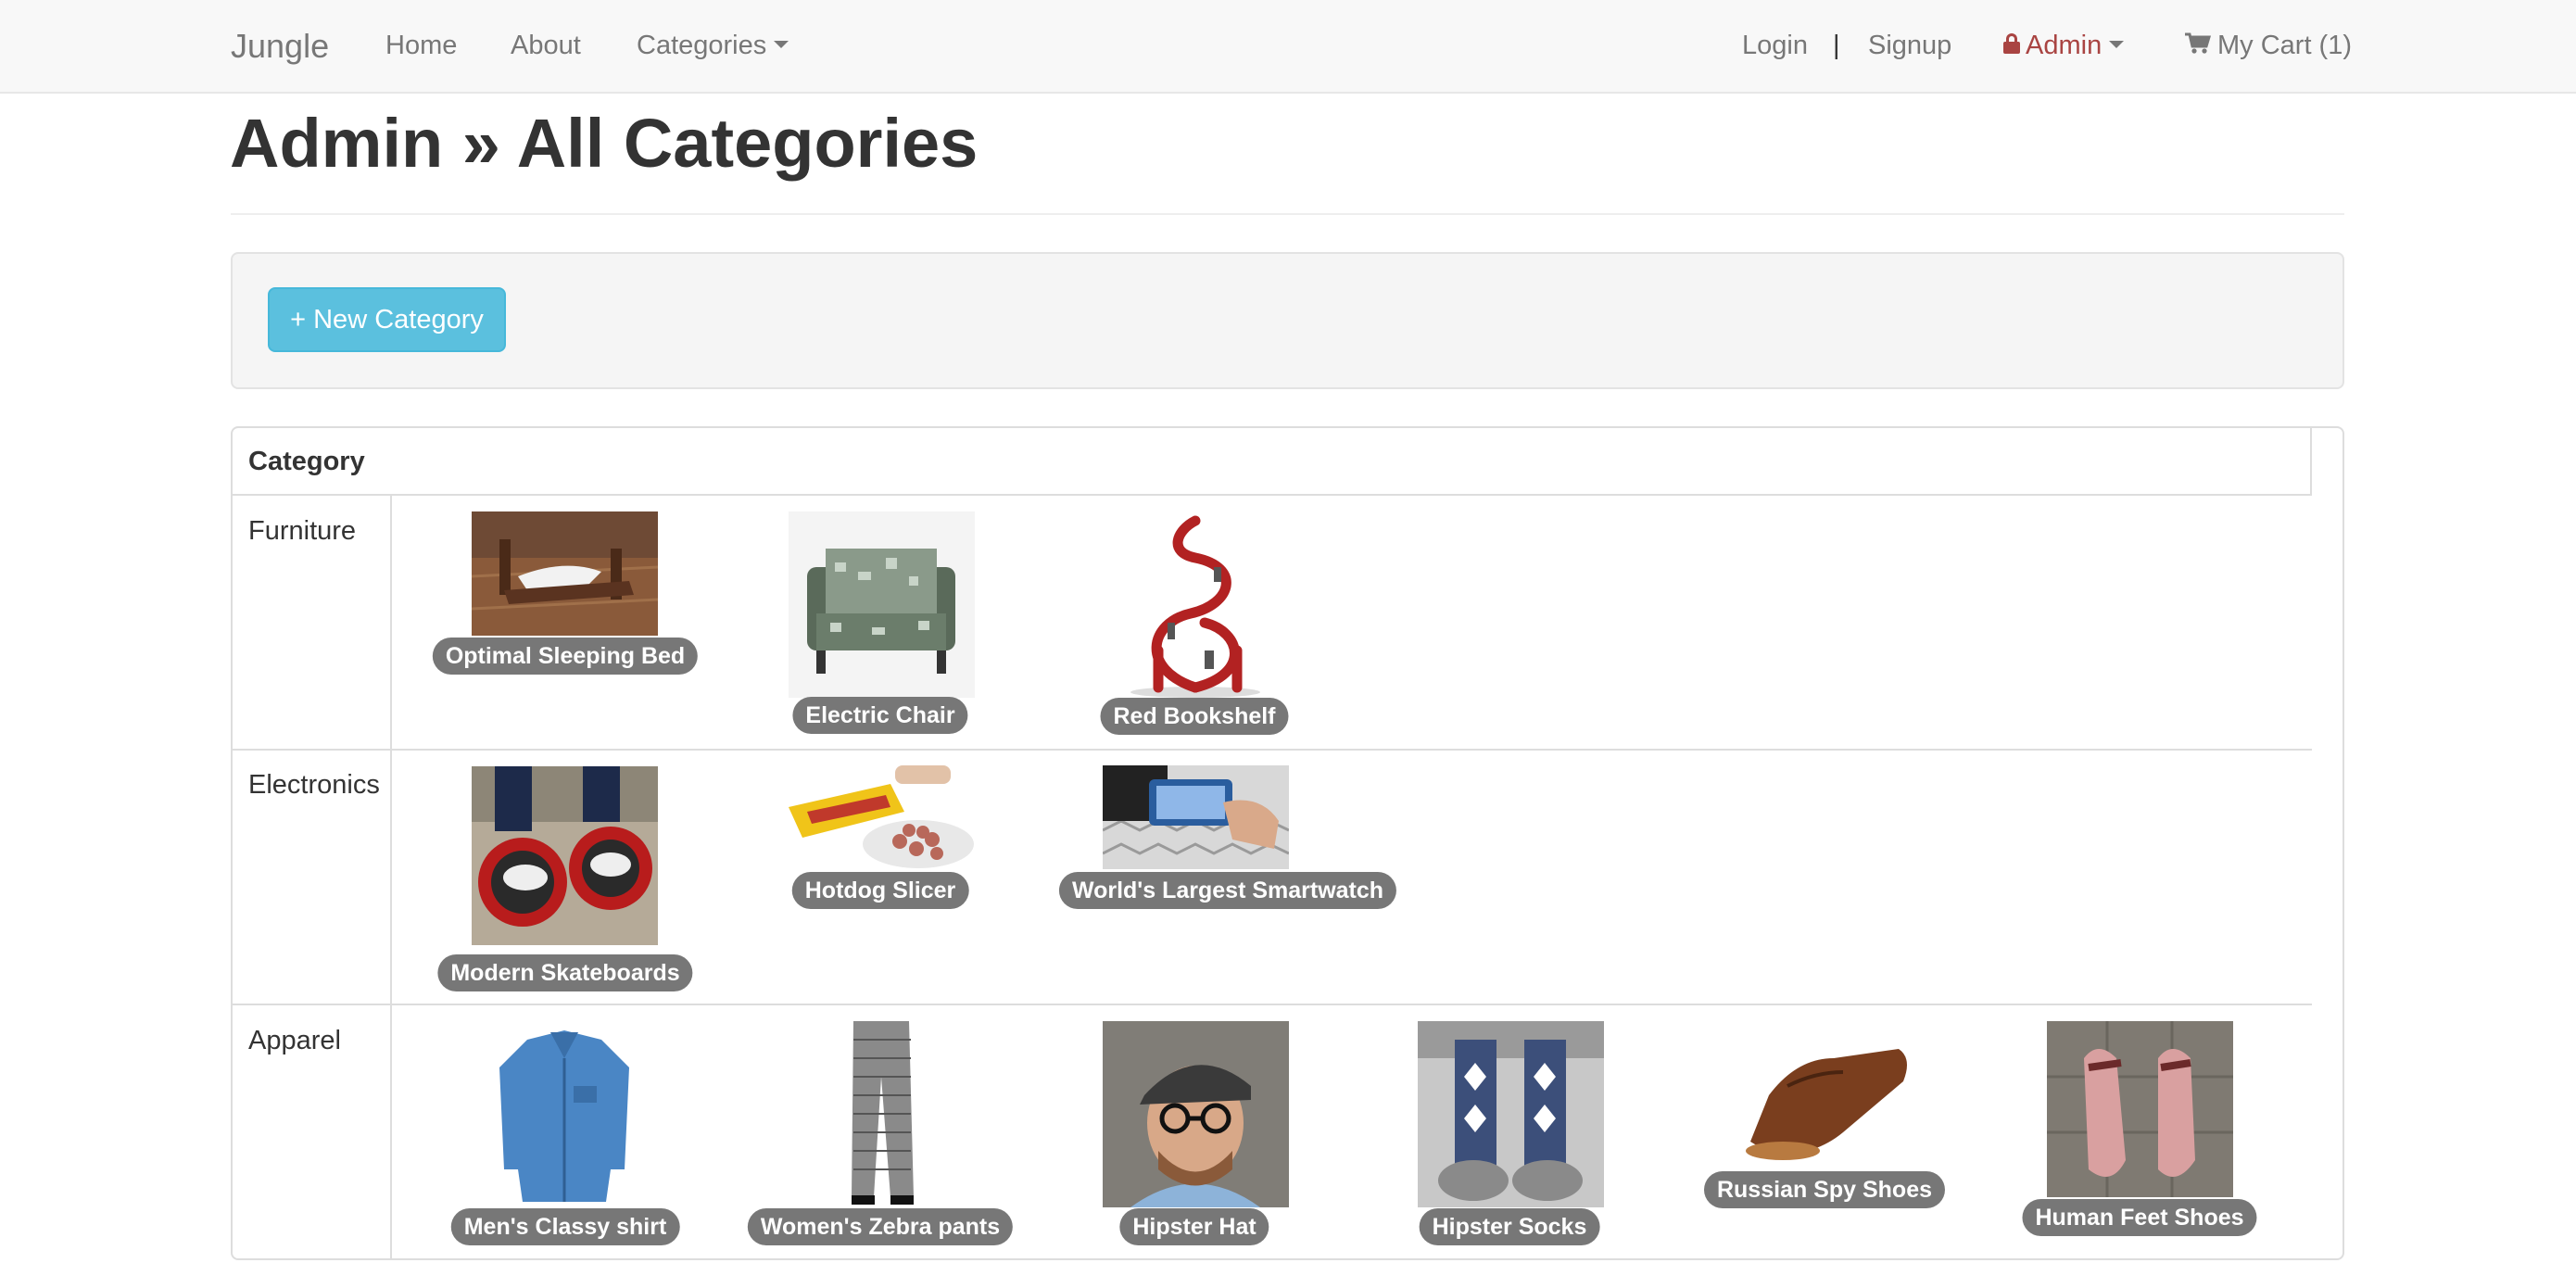 The width and height of the screenshot is (2576, 1288). Describe the element at coordinates (314, 785) in the screenshot. I see `category-name-electronics: Electronics` at that location.